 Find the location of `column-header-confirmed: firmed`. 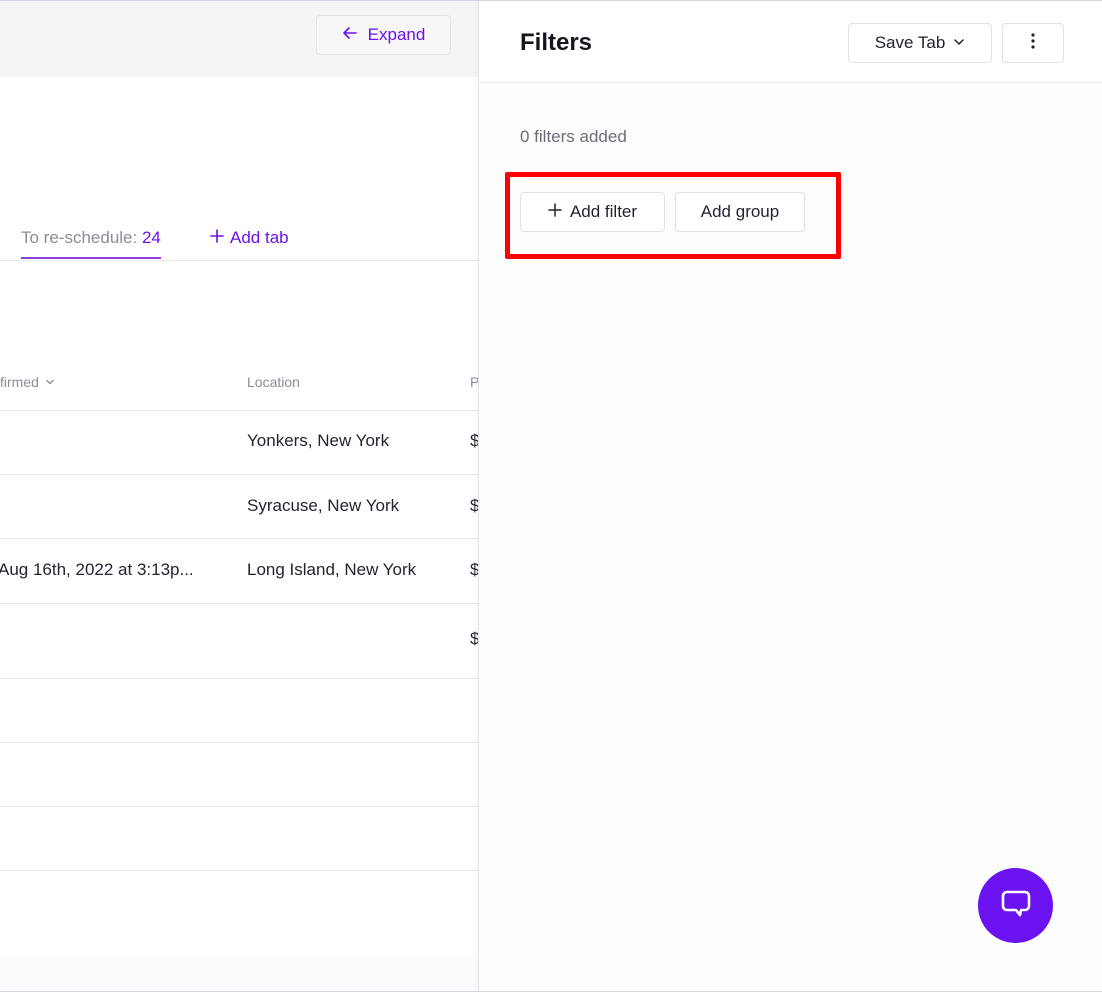

column-header-confirmed: firmed is located at coordinates (27, 382).